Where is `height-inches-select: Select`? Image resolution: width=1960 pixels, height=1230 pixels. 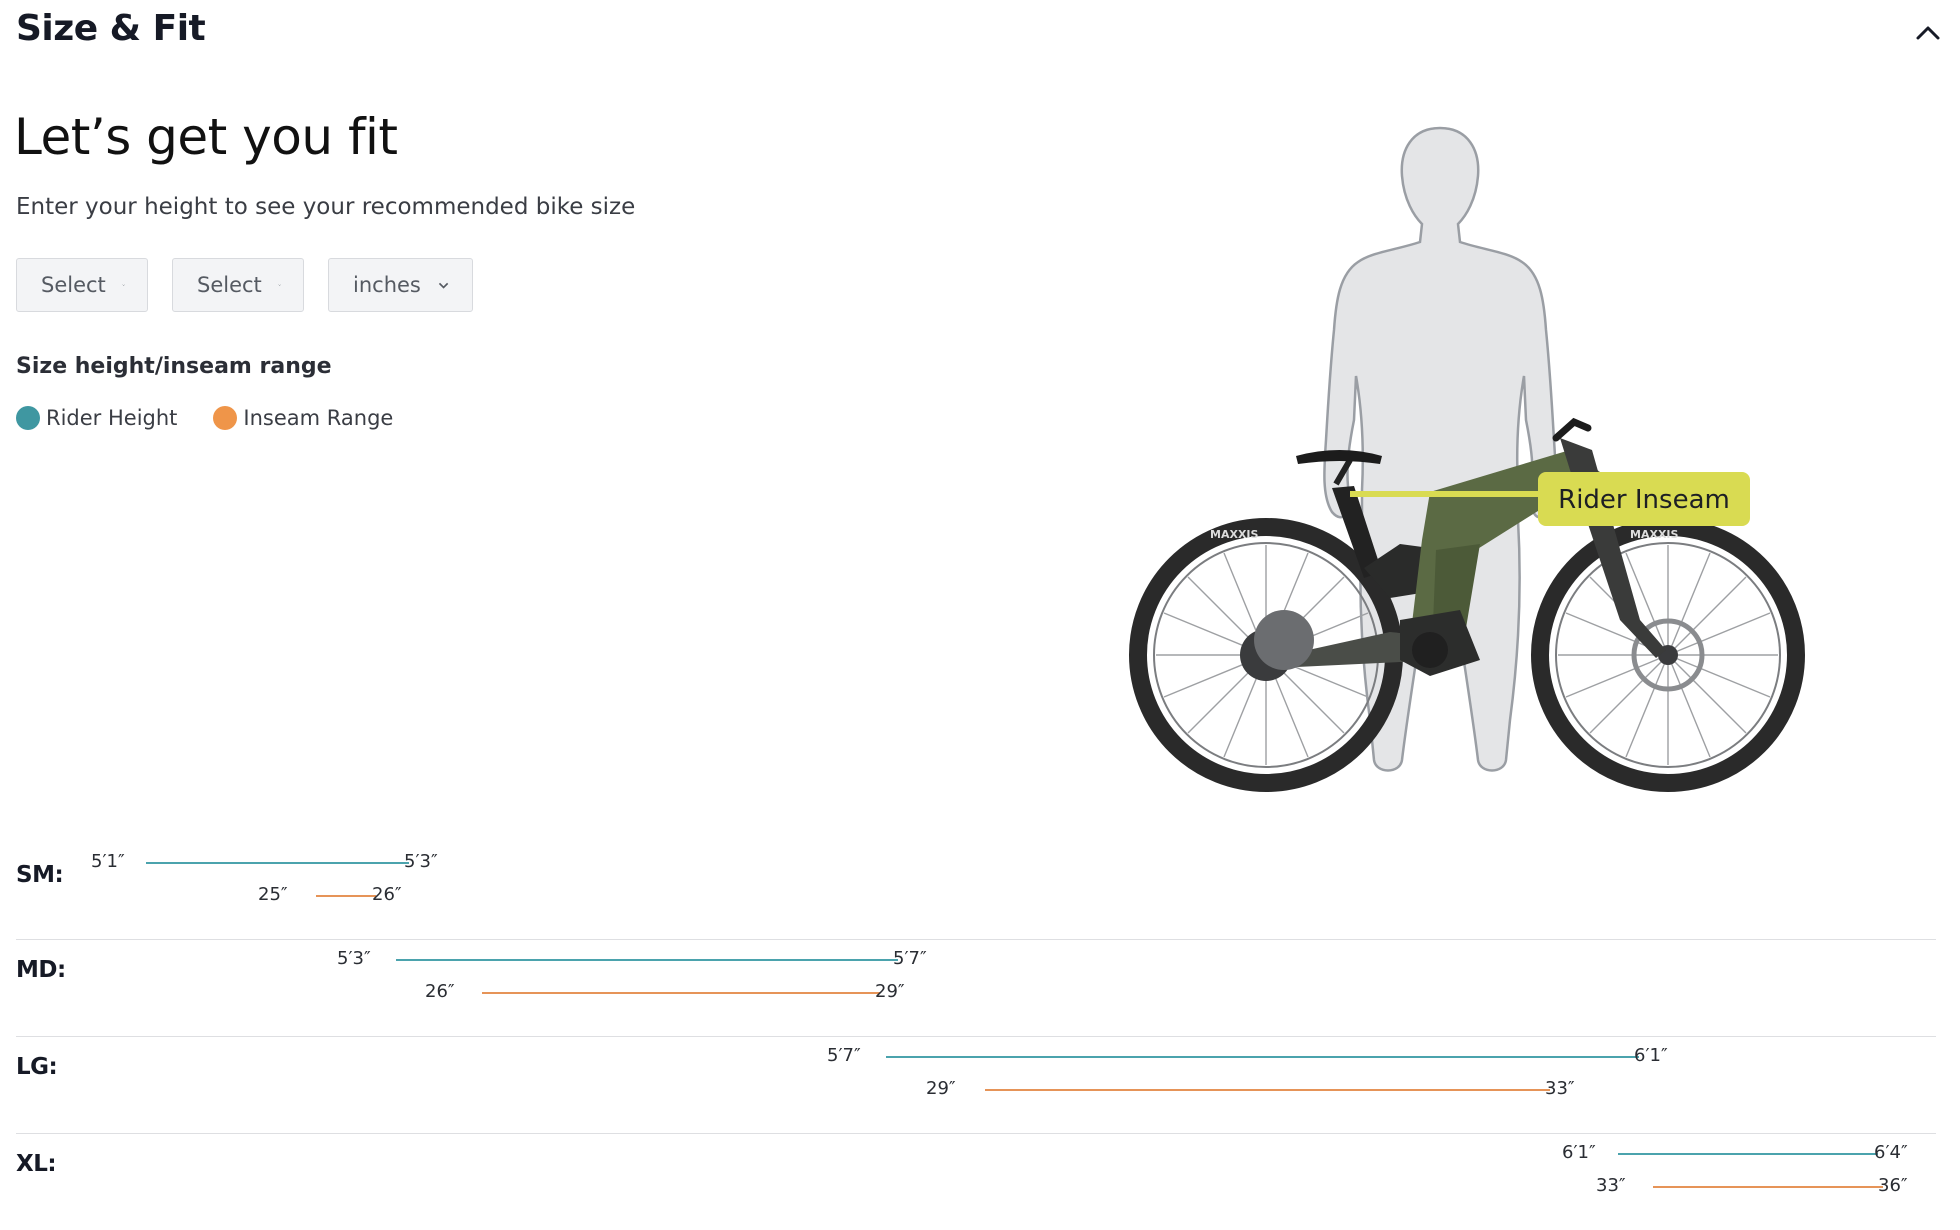 height-inches-select: Select is located at coordinates (238, 285).